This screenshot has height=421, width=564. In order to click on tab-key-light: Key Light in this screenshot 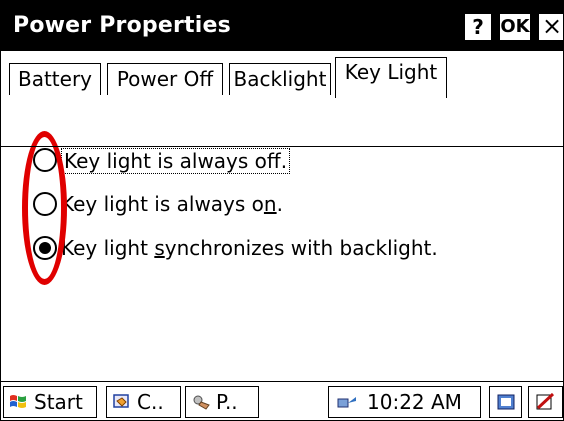, I will do `click(391, 77)`.